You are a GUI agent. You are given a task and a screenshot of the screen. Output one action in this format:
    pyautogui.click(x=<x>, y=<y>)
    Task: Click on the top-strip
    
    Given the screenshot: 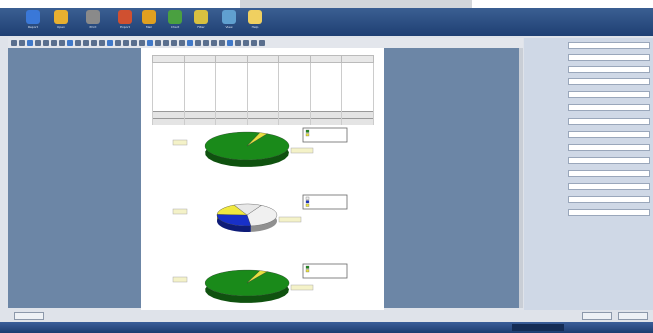 What is the action you would take?
    pyautogui.click(x=326, y=4)
    